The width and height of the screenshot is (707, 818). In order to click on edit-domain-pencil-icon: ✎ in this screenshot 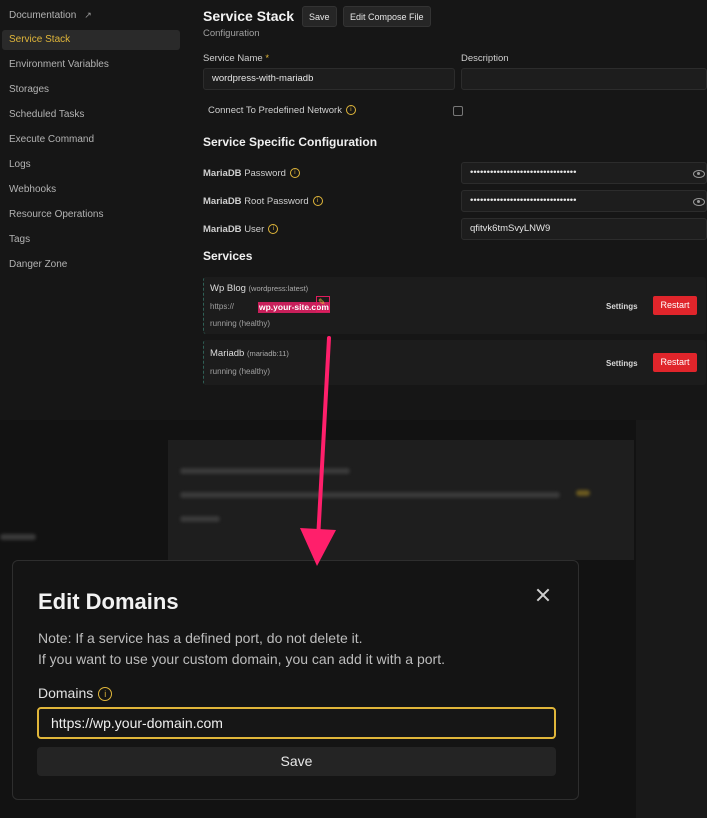, I will do `click(323, 304)`.